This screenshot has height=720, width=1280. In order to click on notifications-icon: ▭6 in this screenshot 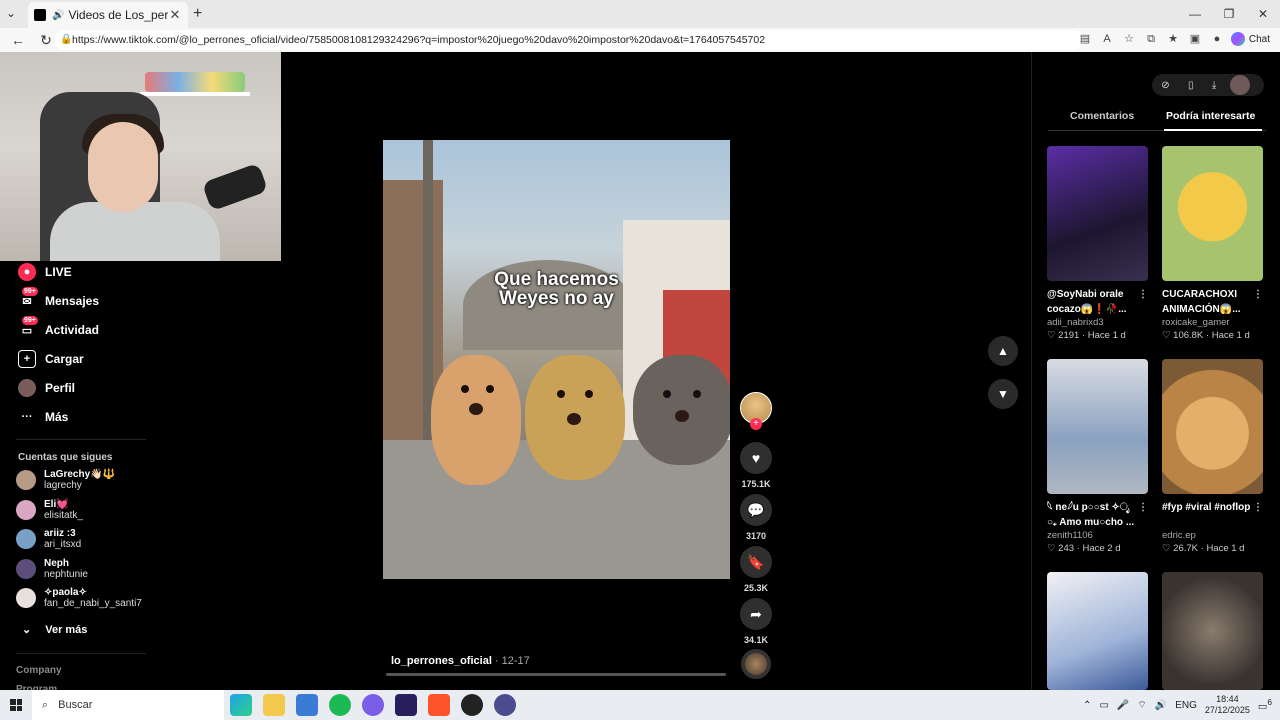, I will do `click(1265, 704)`.